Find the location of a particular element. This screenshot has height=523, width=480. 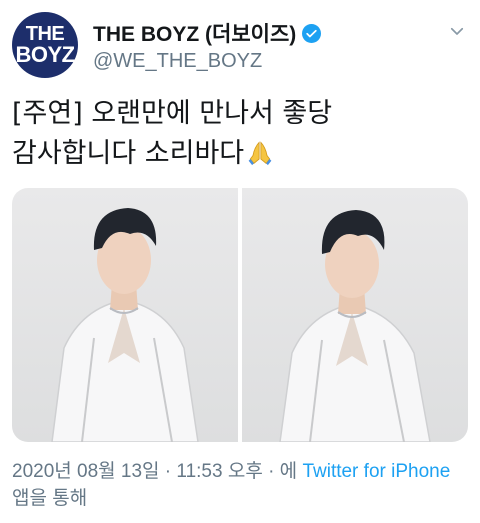

tweet-text-line1: [주연] 오랜만에 만나서 좋당 is located at coordinates (172, 113).